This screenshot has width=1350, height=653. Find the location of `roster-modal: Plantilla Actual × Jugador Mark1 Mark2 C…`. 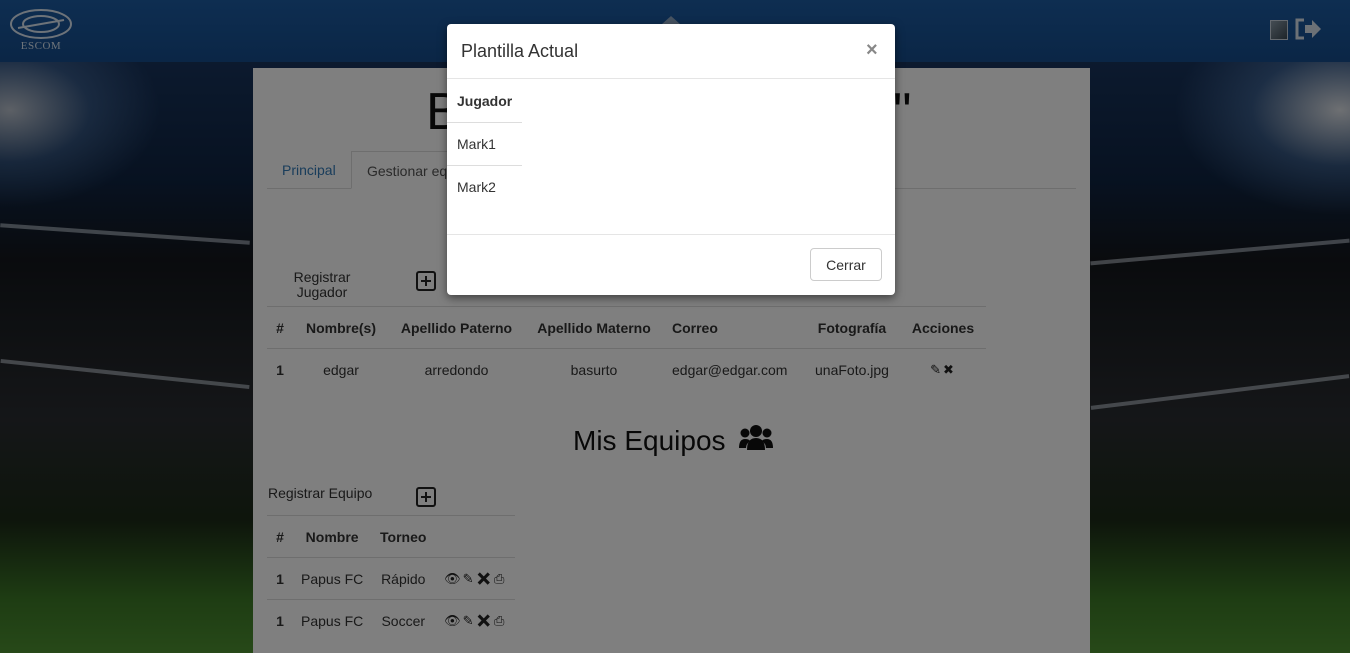

roster-modal: Plantilla Actual × Jugador Mark1 Mark2 C… is located at coordinates (671, 159).